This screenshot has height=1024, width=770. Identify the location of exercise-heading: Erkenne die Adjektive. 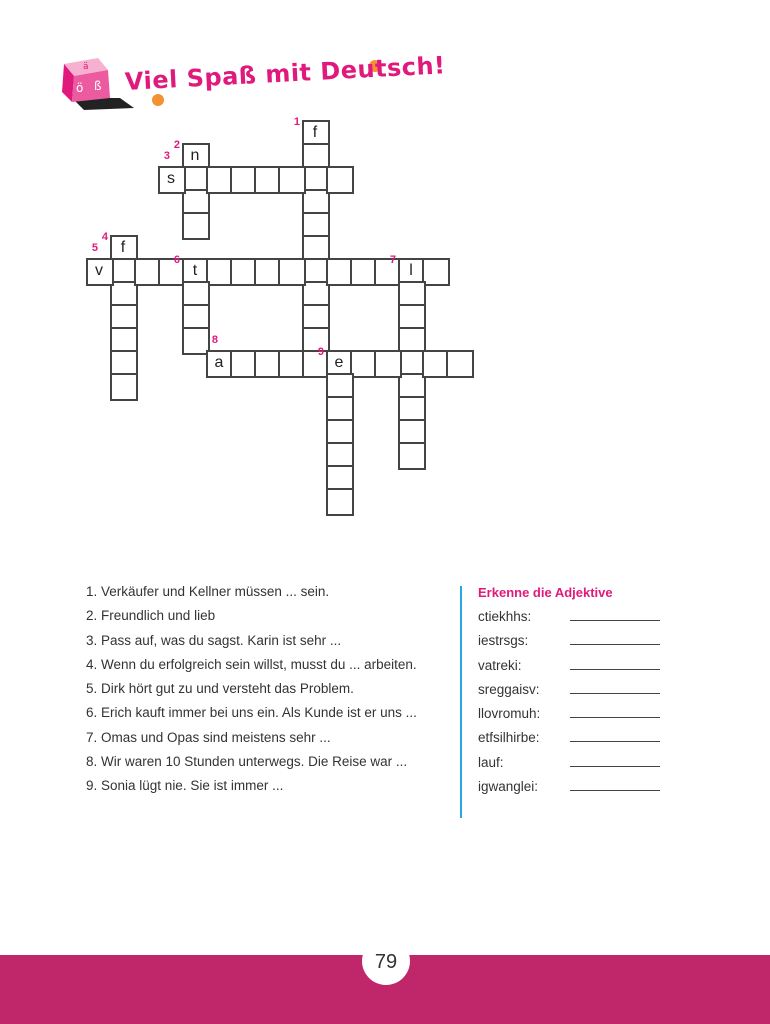
(545, 592).